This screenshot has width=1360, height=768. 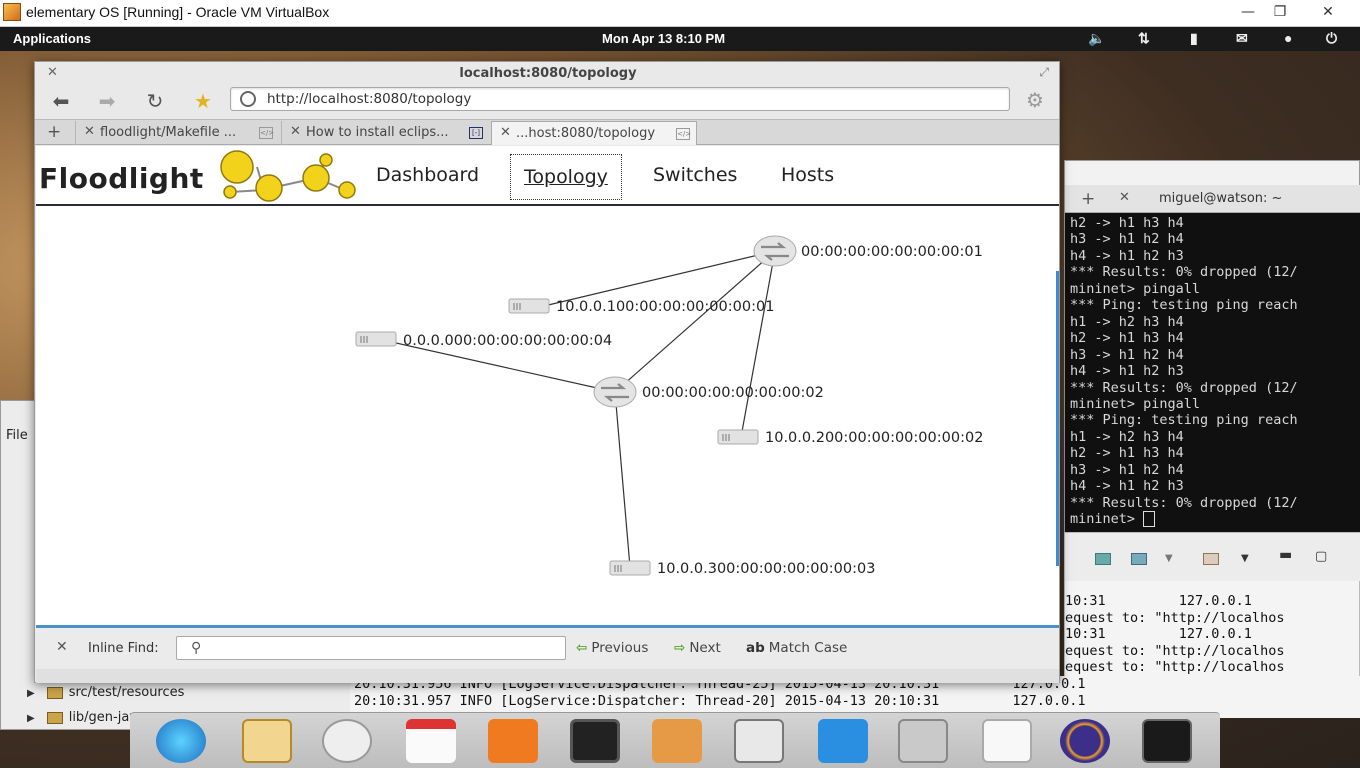 What do you see at coordinates (1184, 272) in the screenshot?
I see `terminal-line: *** Results: 0% dropped (12/` at bounding box center [1184, 272].